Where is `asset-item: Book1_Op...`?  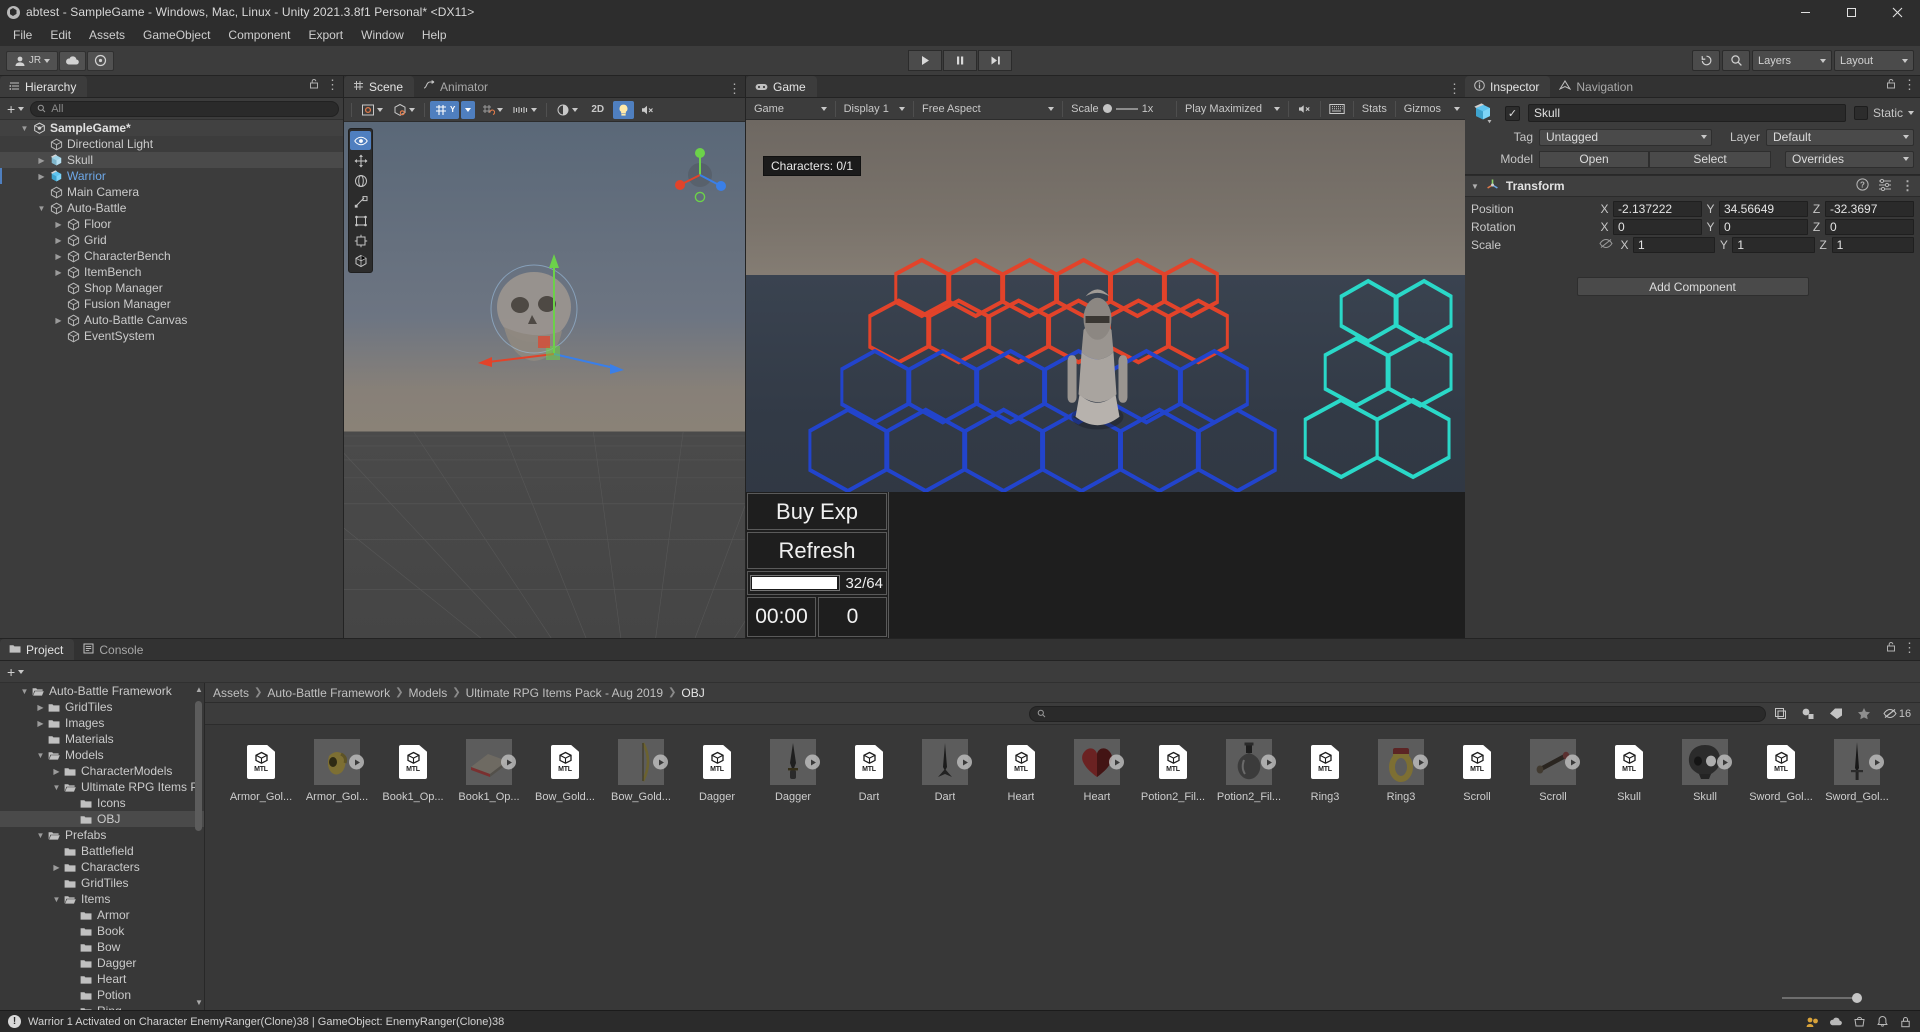
asset-item: Book1_Op... is located at coordinates (489, 771).